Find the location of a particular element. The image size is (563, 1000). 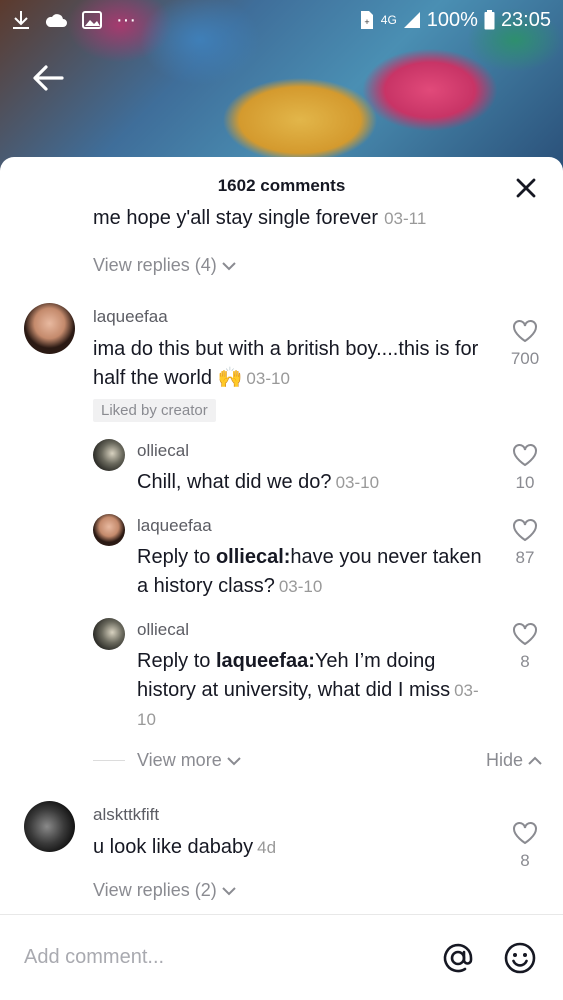

partial-comment-body: me hope y'all stay single forever is located at coordinates (236, 219).